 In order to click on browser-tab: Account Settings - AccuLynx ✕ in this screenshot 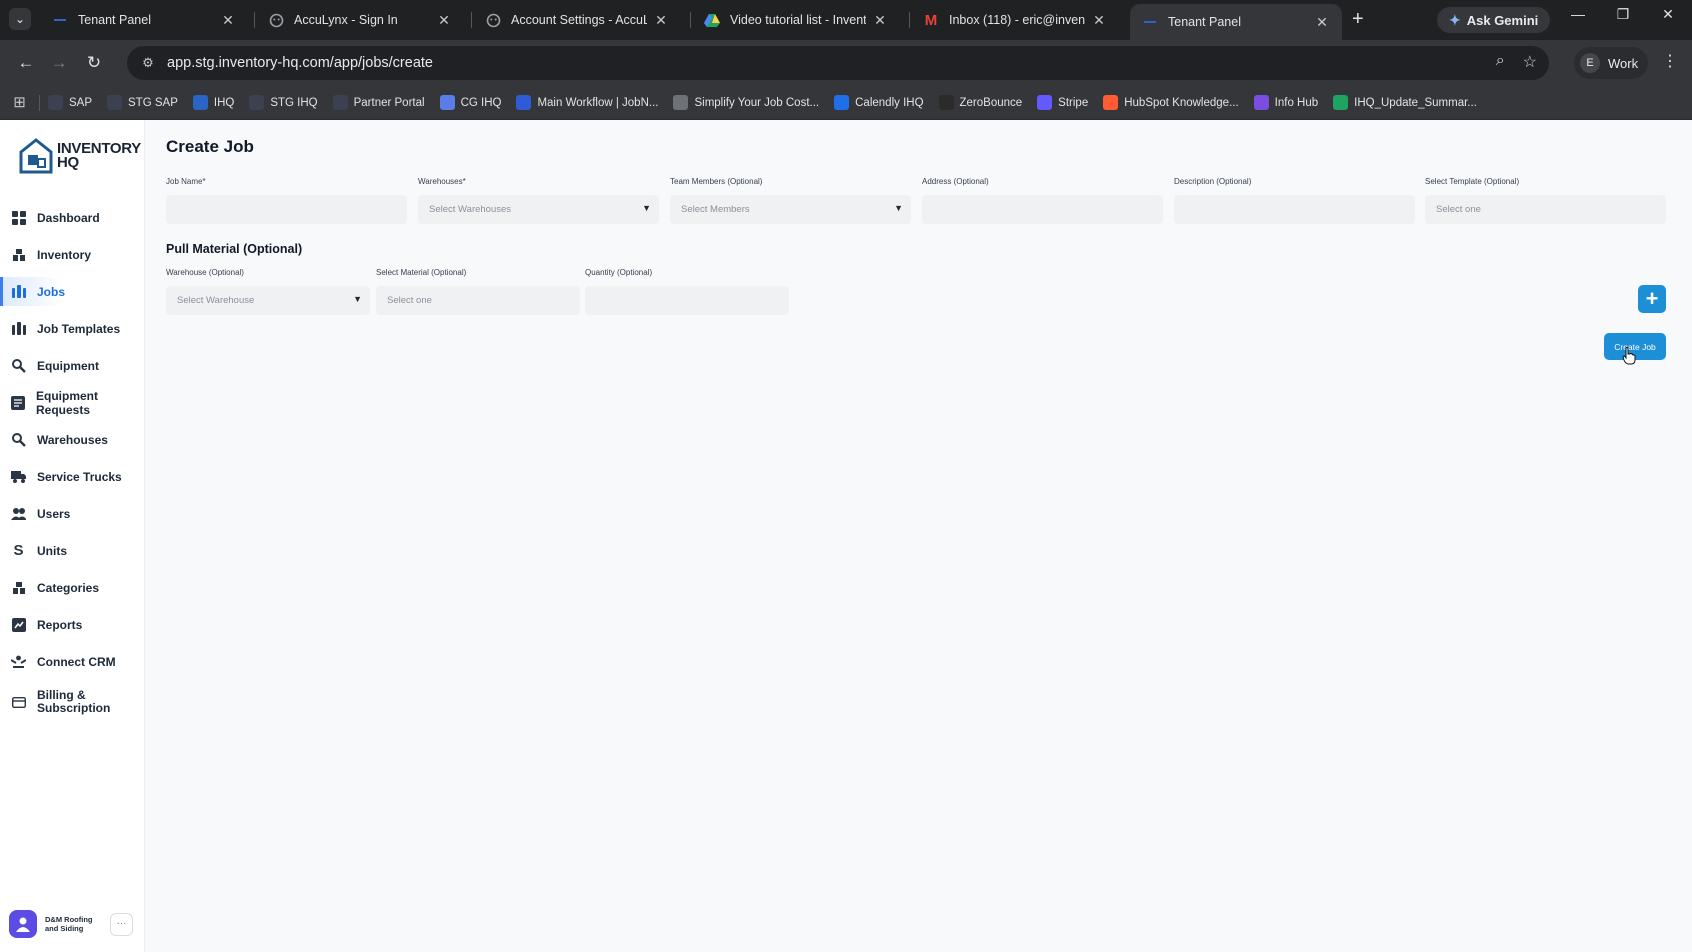, I will do `click(577, 20)`.